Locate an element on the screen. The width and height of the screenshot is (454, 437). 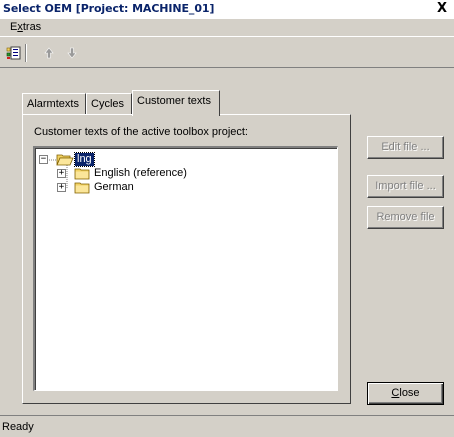
list-icon is located at coordinates (14, 53).